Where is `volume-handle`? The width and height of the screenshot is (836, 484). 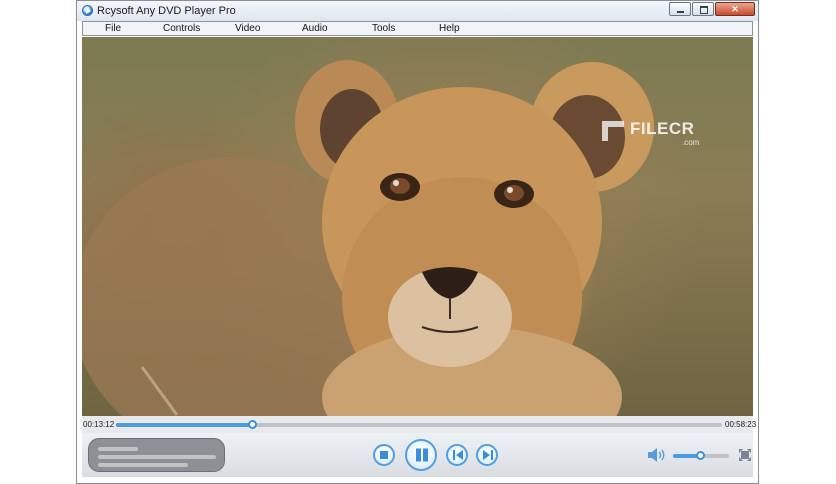 volume-handle is located at coordinates (700, 455).